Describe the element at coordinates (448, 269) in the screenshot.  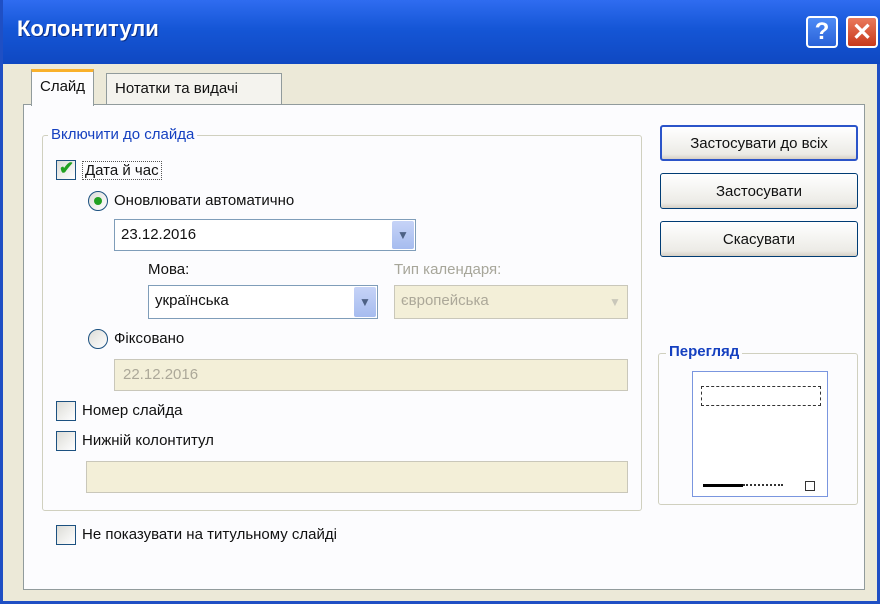
I see `calendar-type-label: Тип календаря:` at that location.